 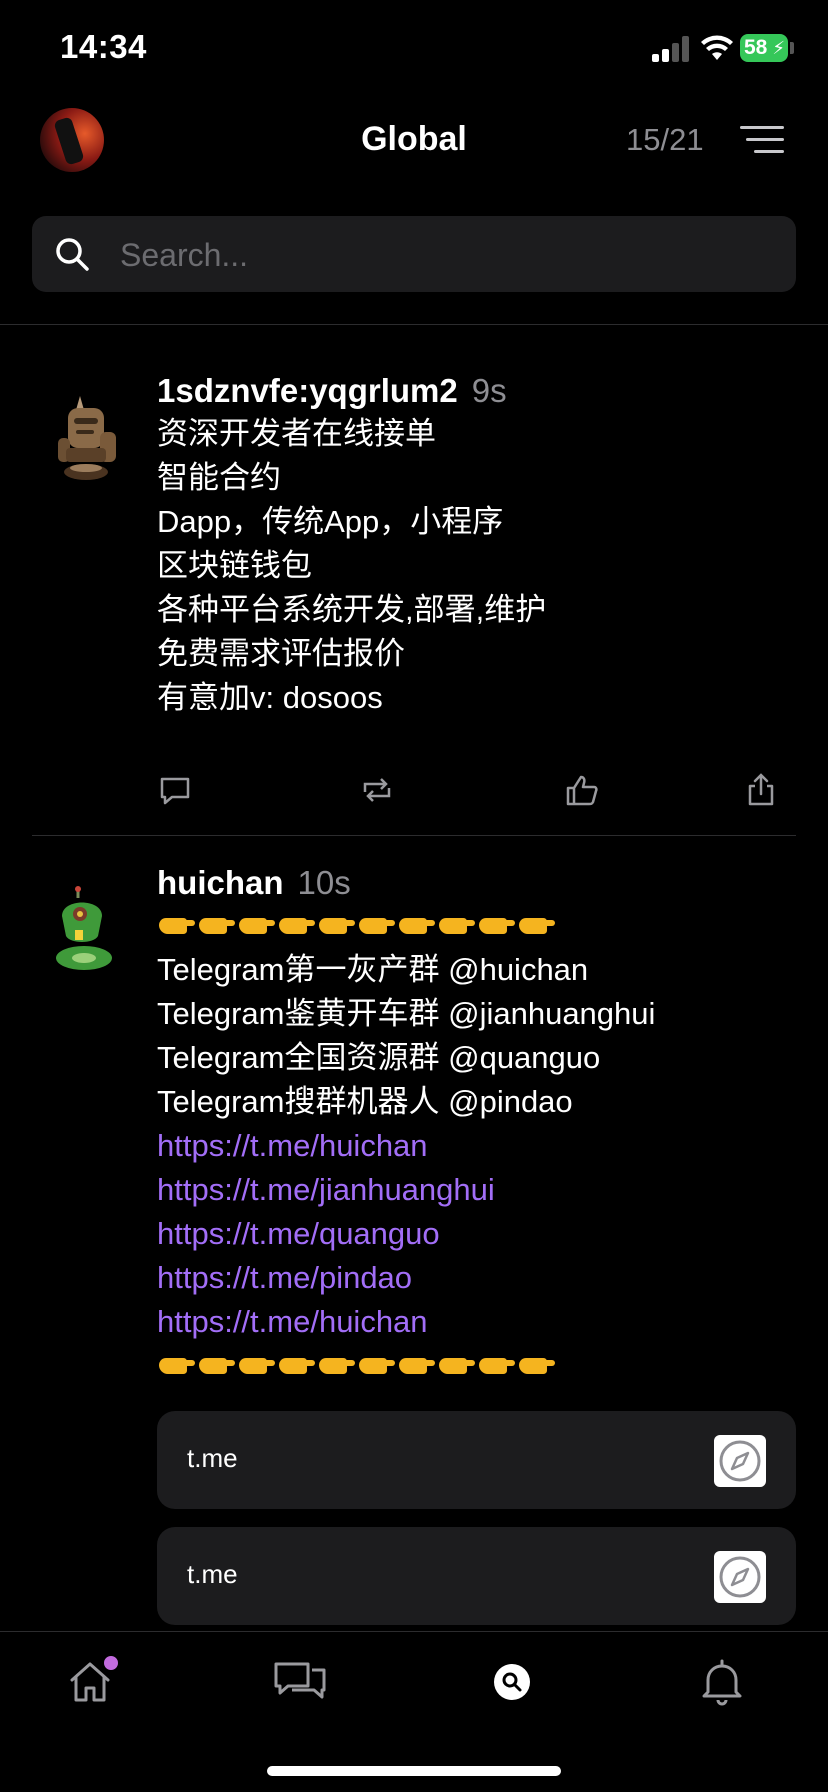 What do you see at coordinates (377, 790) in the screenshot?
I see `repost-icon` at bounding box center [377, 790].